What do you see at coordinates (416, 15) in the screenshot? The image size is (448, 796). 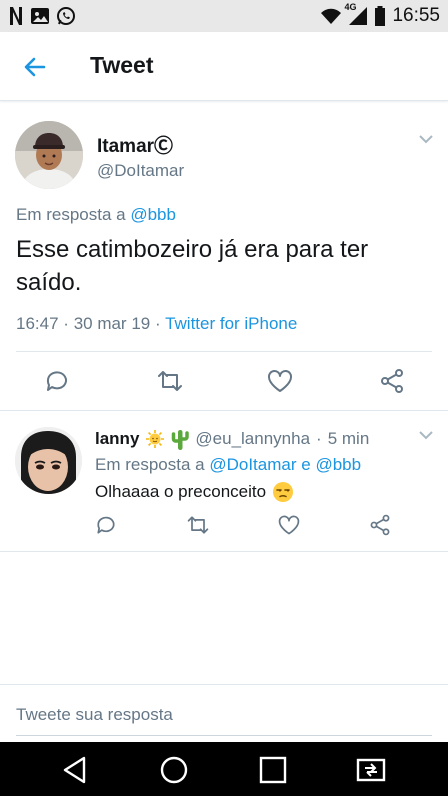 I see `status-time: 16:55` at bounding box center [416, 15].